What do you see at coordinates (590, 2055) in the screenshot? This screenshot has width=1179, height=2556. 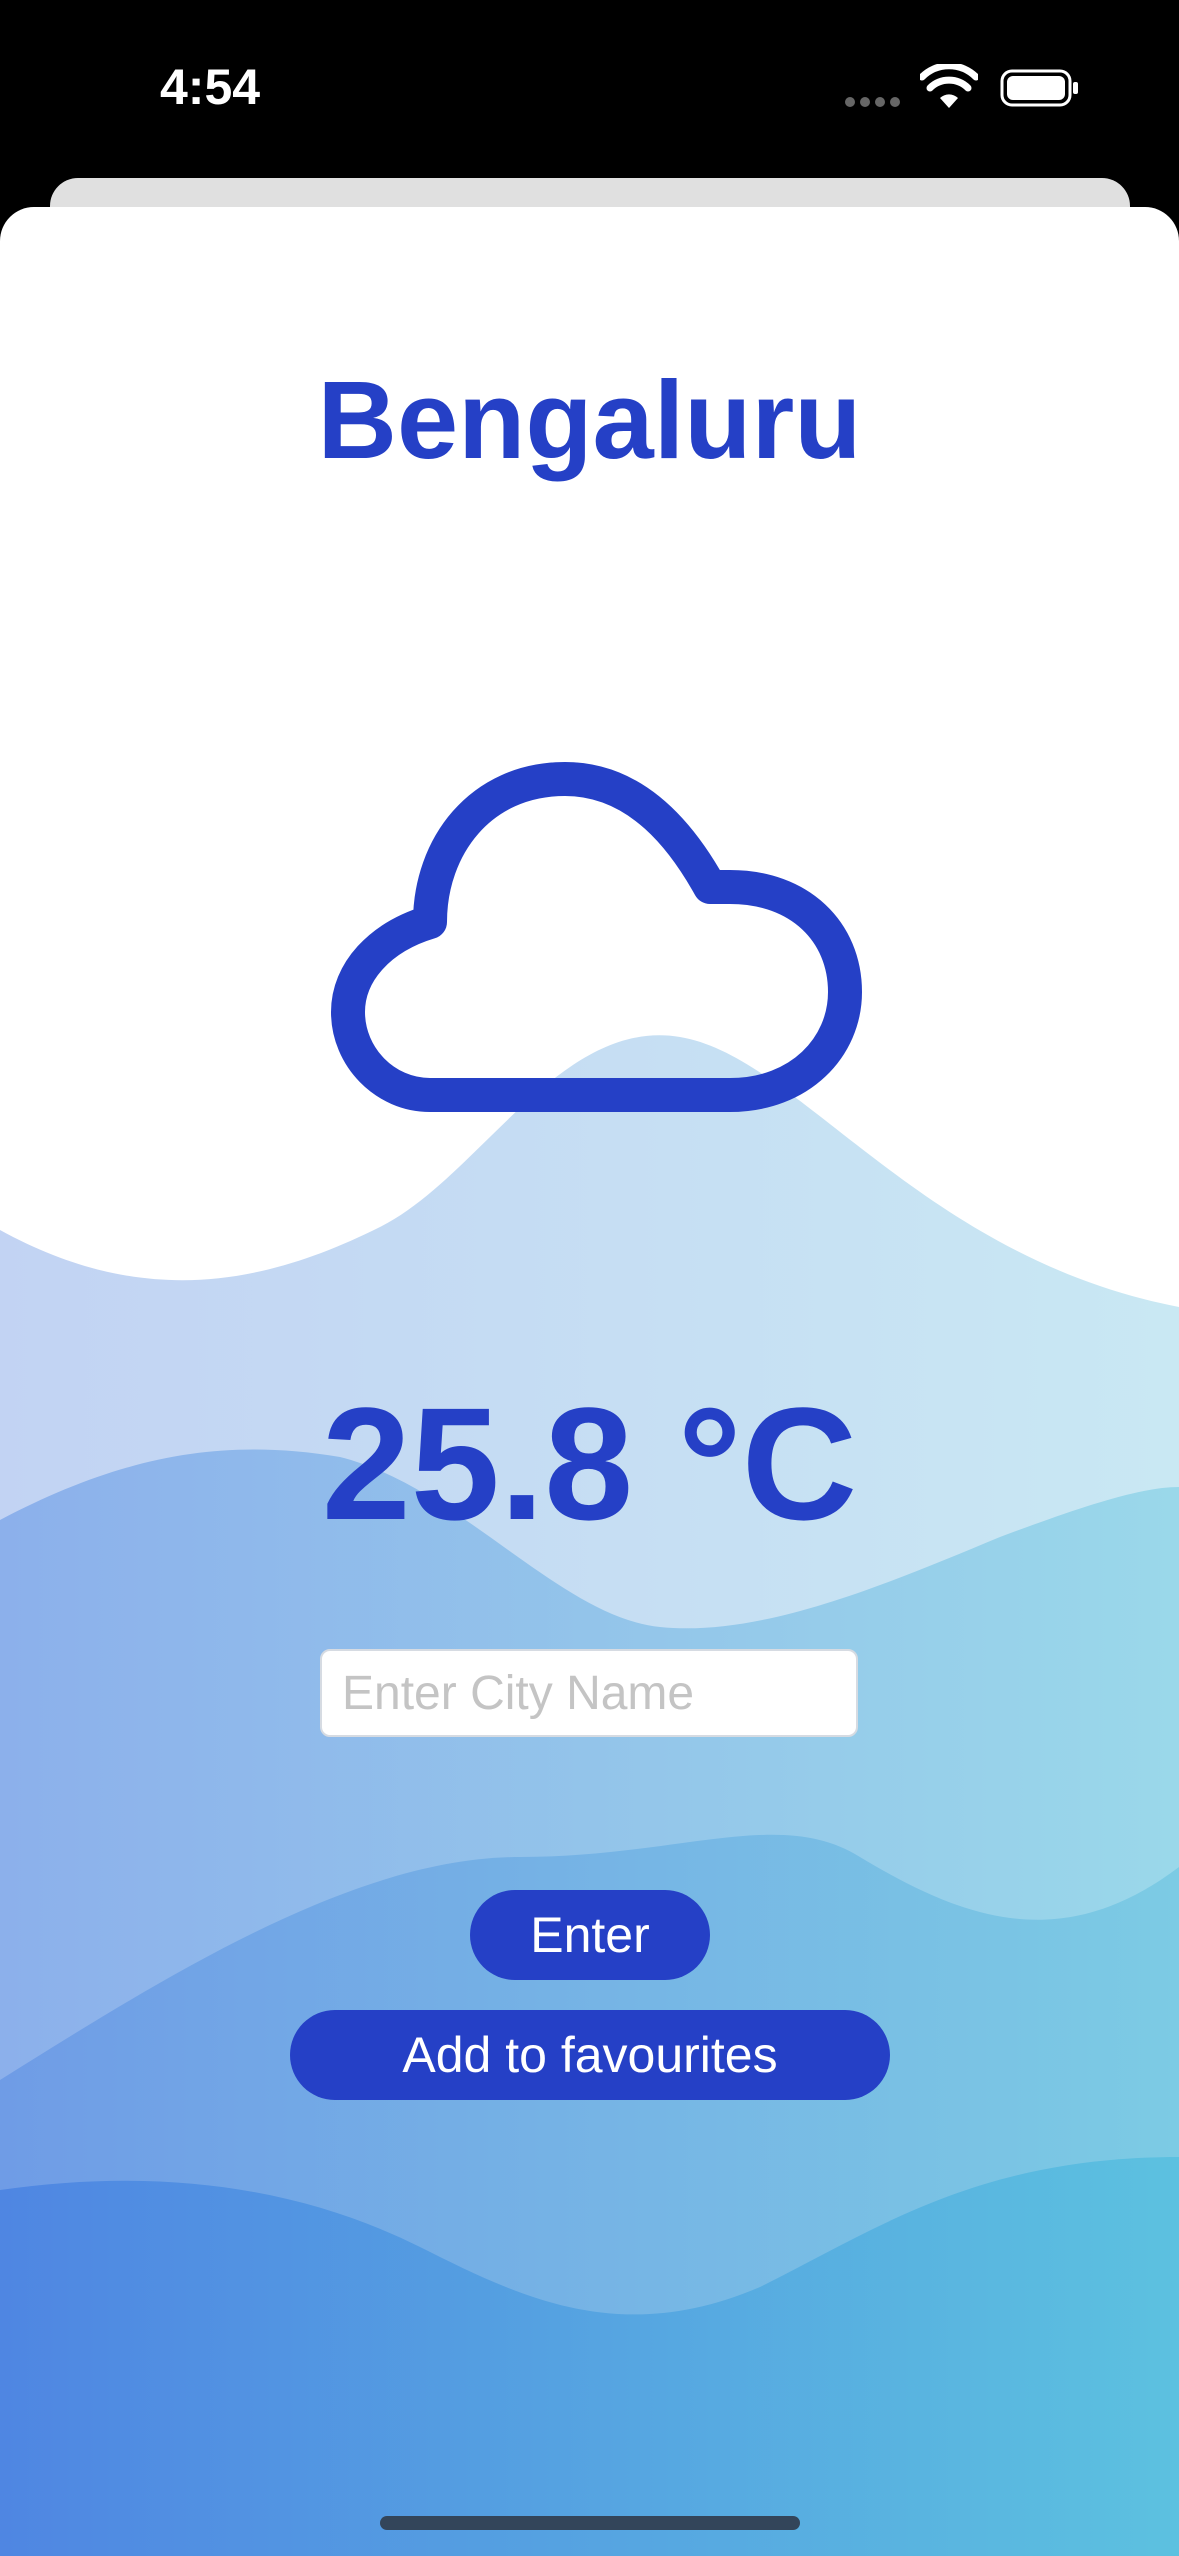 I see `add-to-favourites-button: Add to favourites` at bounding box center [590, 2055].